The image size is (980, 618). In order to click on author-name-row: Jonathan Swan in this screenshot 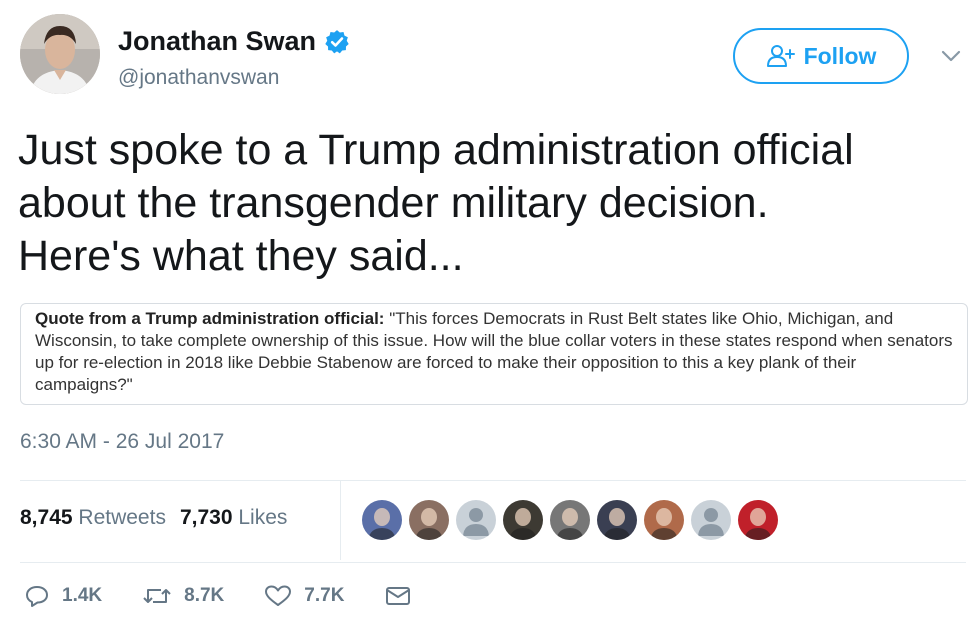, I will do `click(234, 41)`.